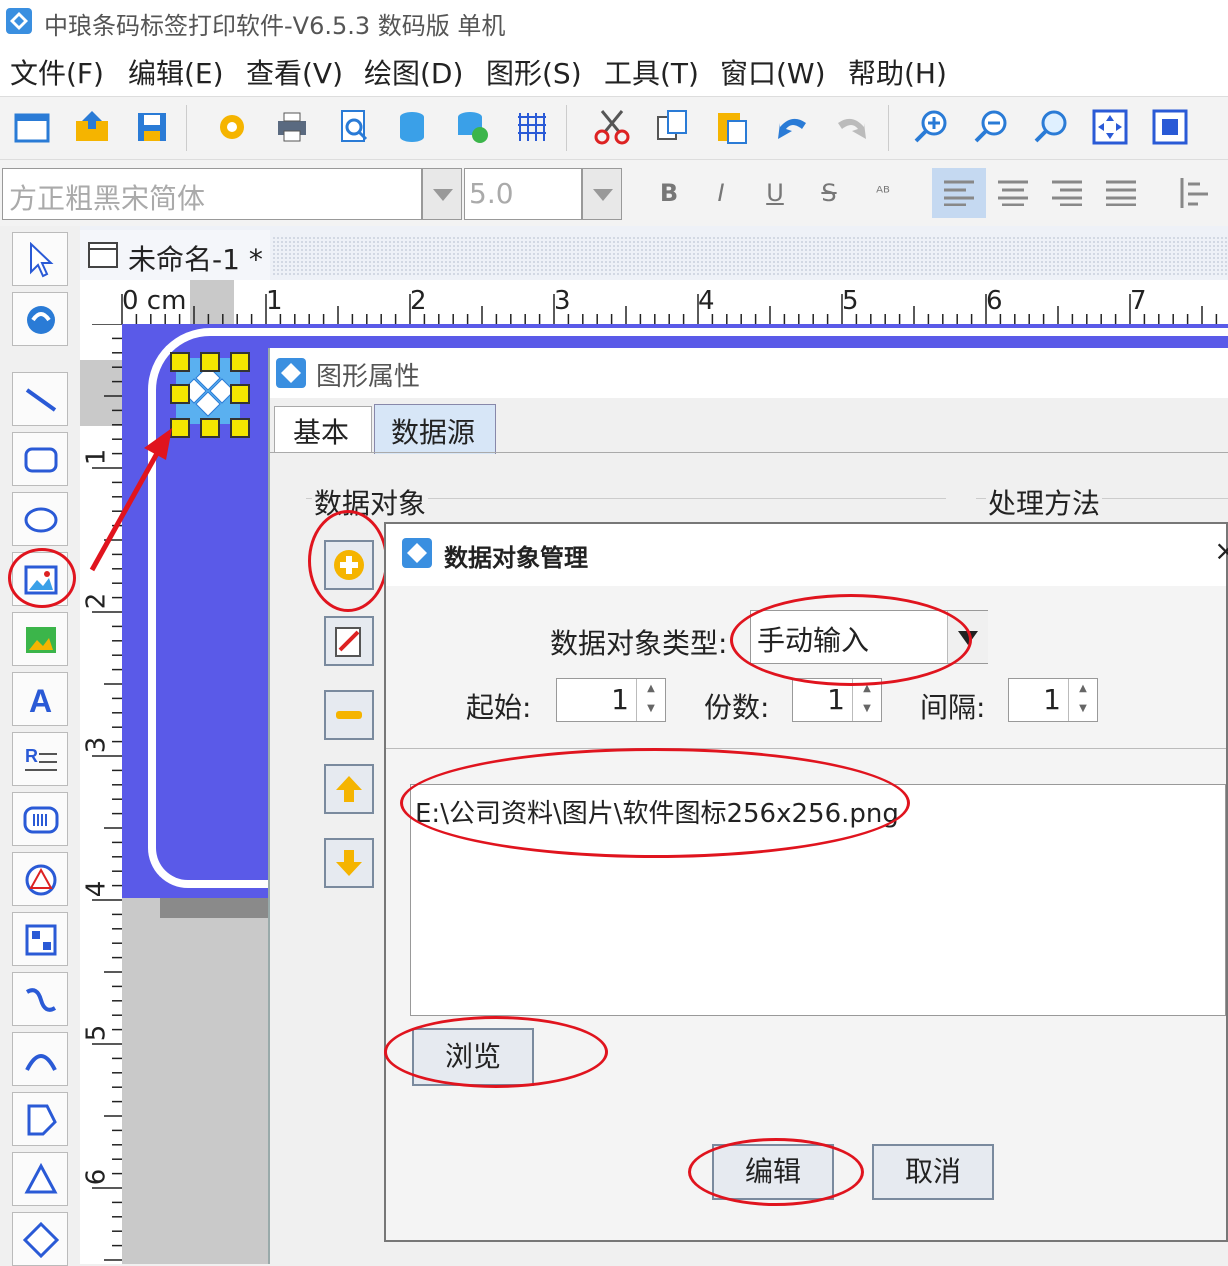 This screenshot has width=1228, height=1266. Describe the element at coordinates (57, 72) in the screenshot. I see `menu-file: 文件(F)` at that location.